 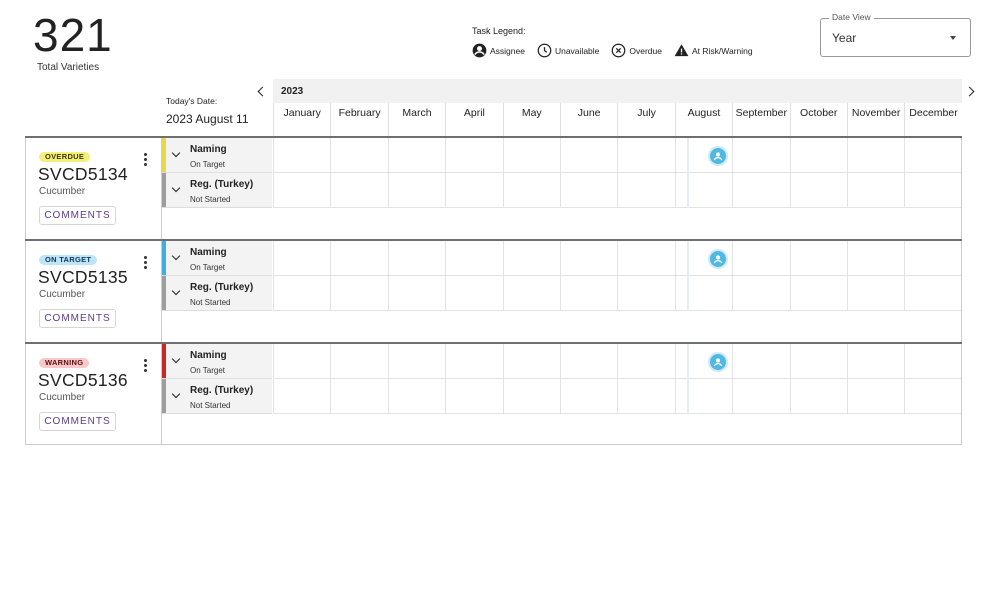 What do you see at coordinates (544, 50) in the screenshot?
I see `clock-icon` at bounding box center [544, 50].